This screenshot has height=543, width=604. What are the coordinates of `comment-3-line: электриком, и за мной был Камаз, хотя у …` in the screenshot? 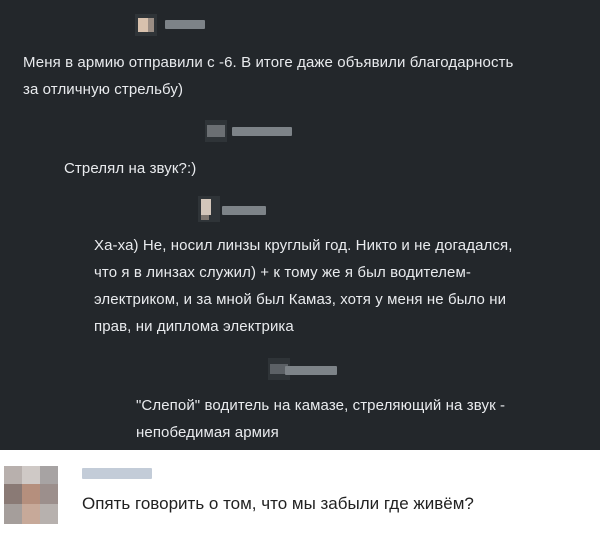 It's located at (300, 299).